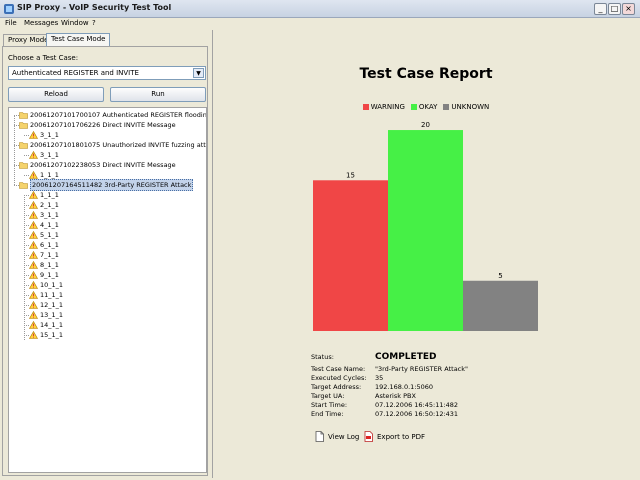 The width and height of the screenshot is (640, 480). What do you see at coordinates (461, 358) in the screenshot?
I see `status-row: Status: COMPLETED` at bounding box center [461, 358].